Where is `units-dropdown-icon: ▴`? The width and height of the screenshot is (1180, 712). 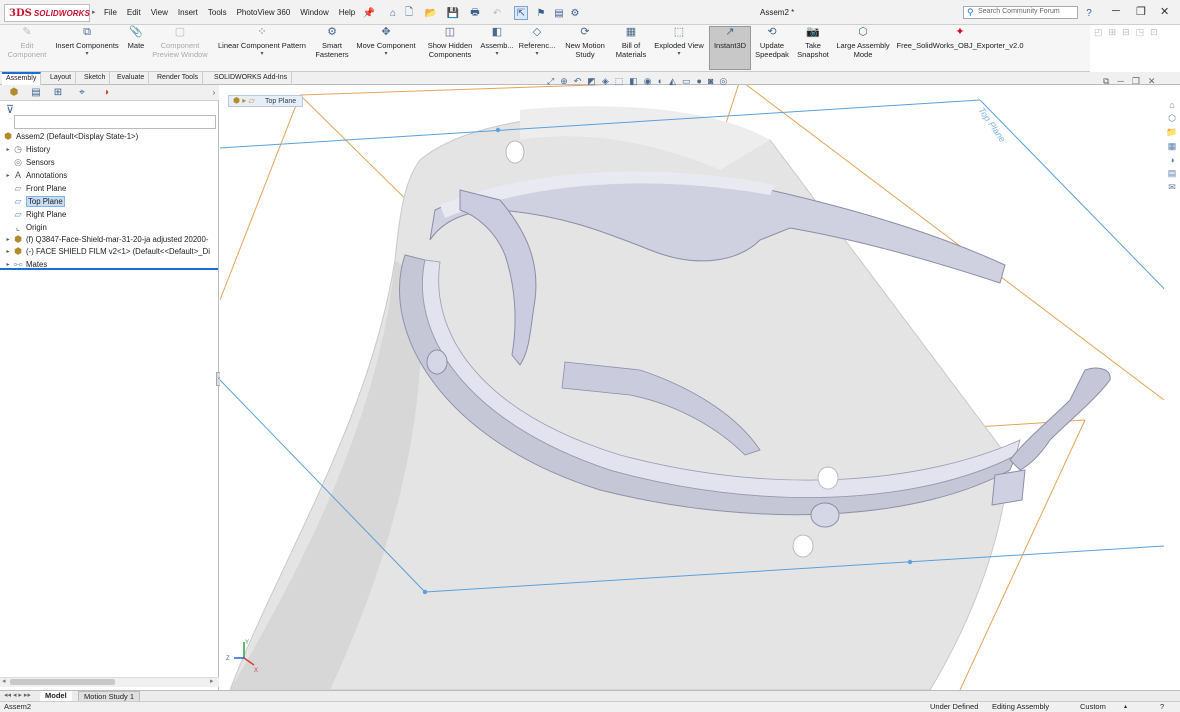 units-dropdown-icon: ▴ is located at coordinates (1125, 707).